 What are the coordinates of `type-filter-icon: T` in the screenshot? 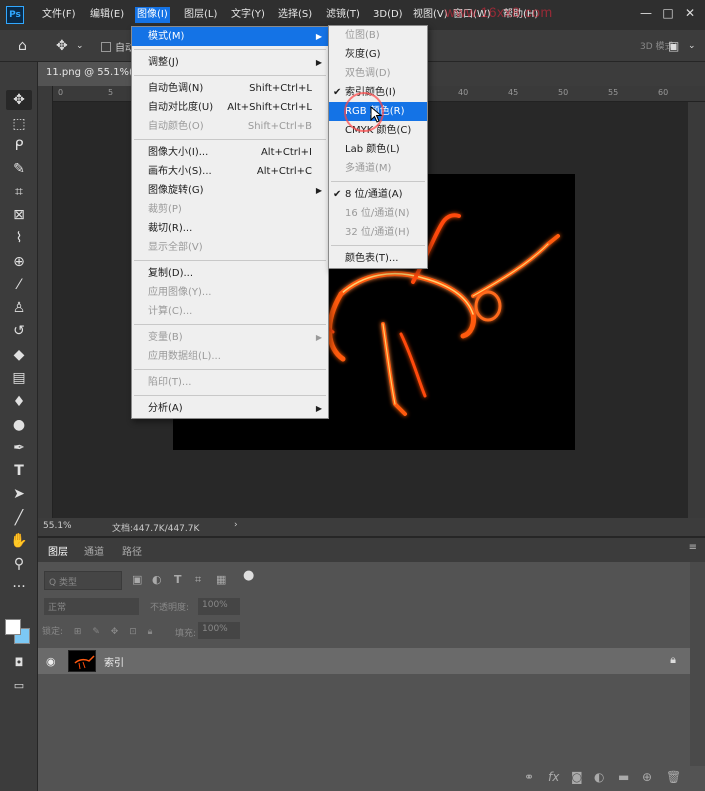 It's located at (178, 579).